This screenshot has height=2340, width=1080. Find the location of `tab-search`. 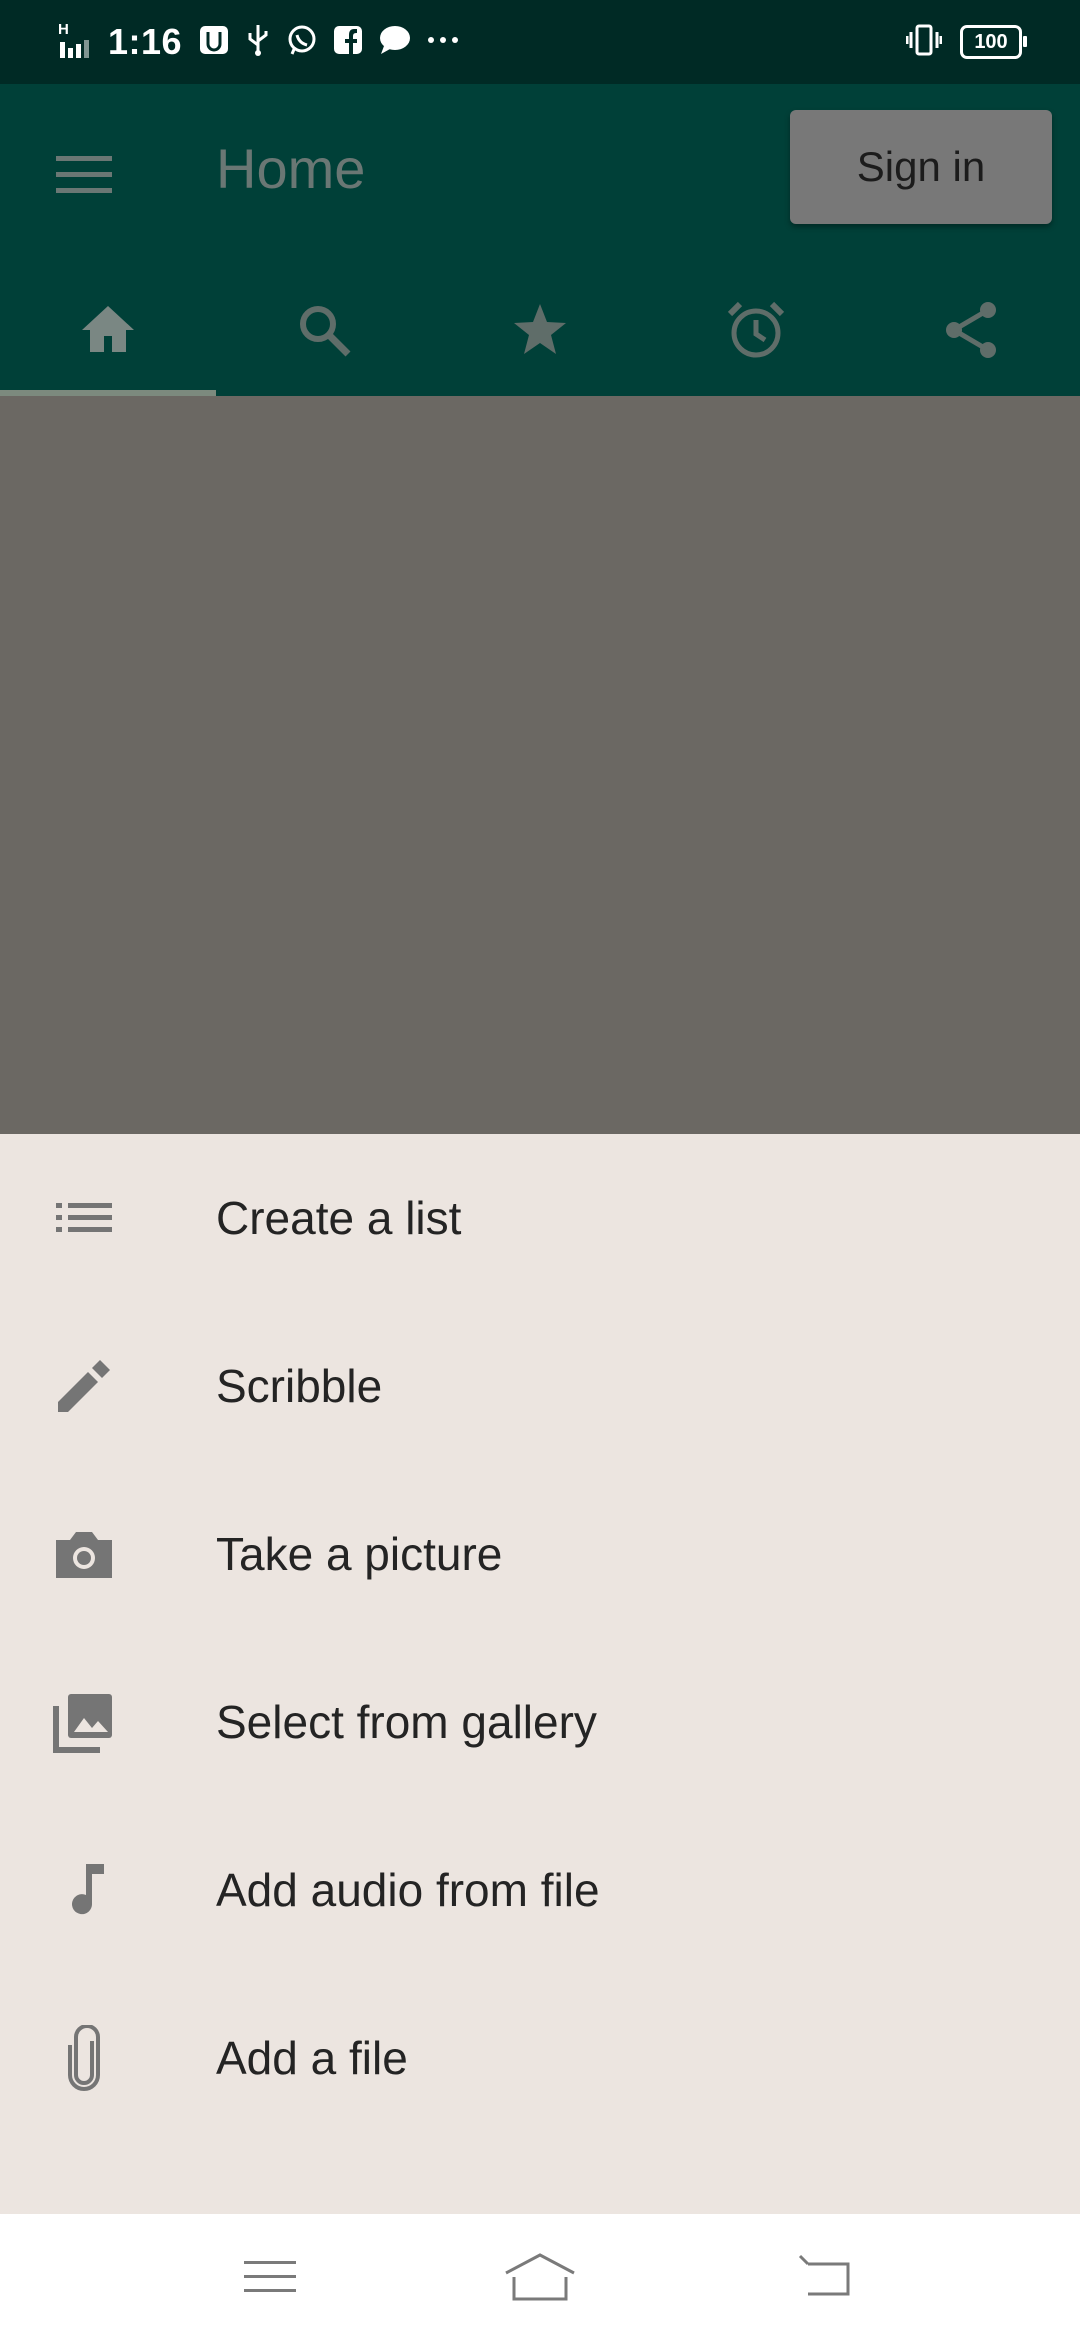

tab-search is located at coordinates (324, 332).